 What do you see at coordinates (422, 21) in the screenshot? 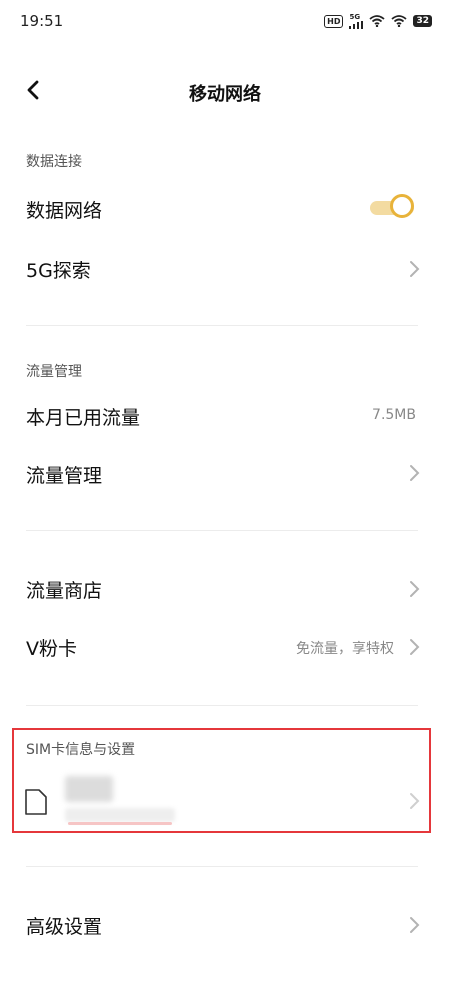
I see `battery-icon: 32` at bounding box center [422, 21].